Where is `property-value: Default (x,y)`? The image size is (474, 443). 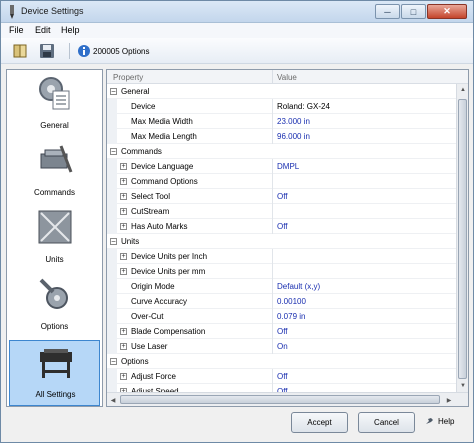 property-value: Default (x,y) is located at coordinates (298, 286).